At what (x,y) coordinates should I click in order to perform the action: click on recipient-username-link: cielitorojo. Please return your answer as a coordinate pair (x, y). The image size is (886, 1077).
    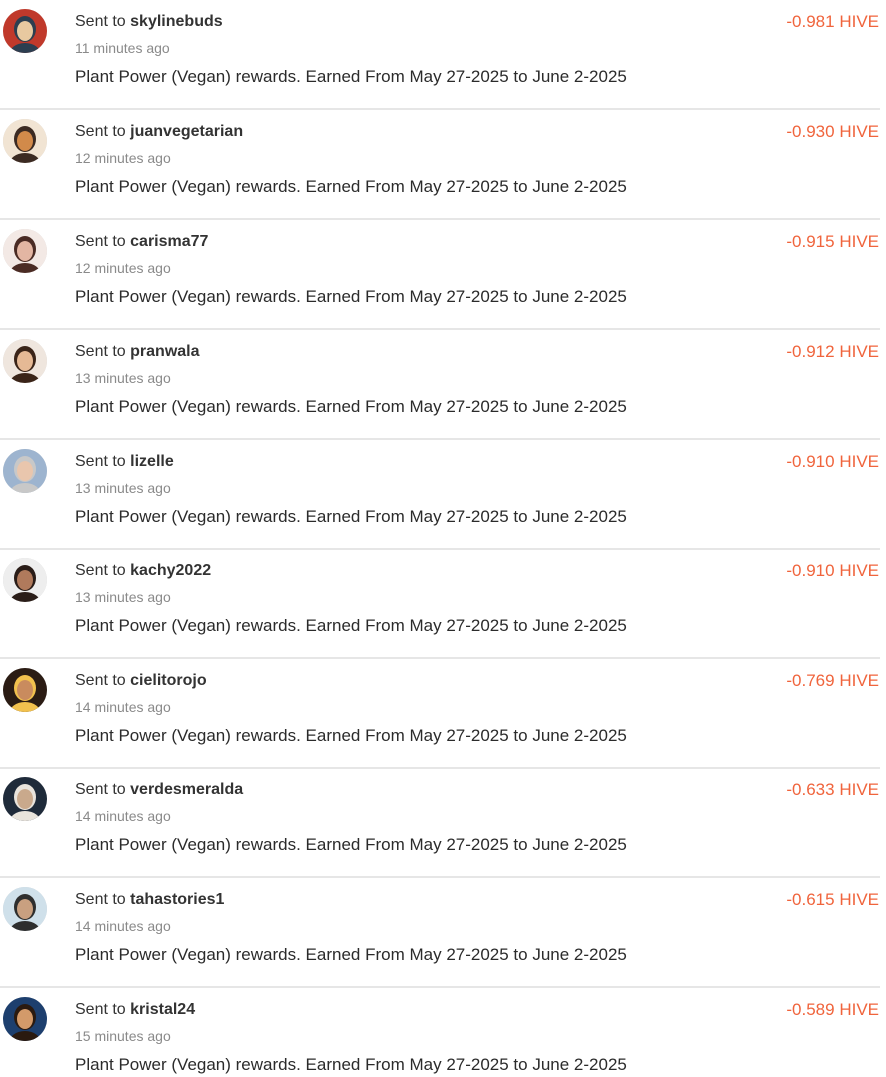
    Looking at the image, I should click on (168, 680).